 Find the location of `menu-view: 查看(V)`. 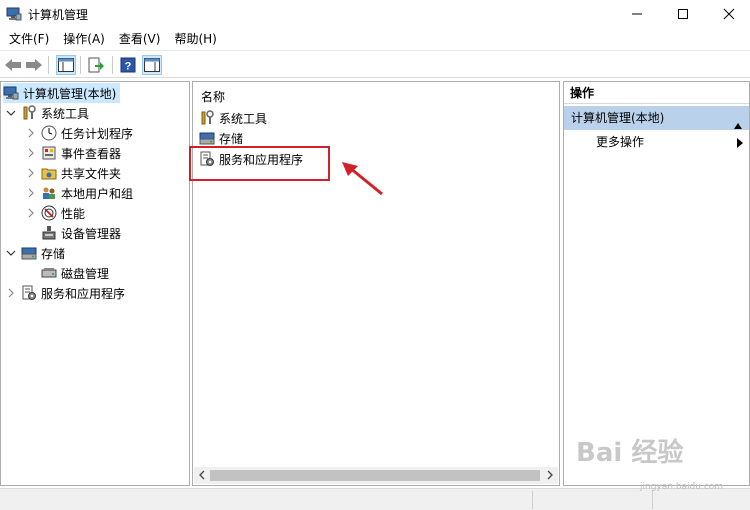

menu-view: 查看(V) is located at coordinates (140, 39).